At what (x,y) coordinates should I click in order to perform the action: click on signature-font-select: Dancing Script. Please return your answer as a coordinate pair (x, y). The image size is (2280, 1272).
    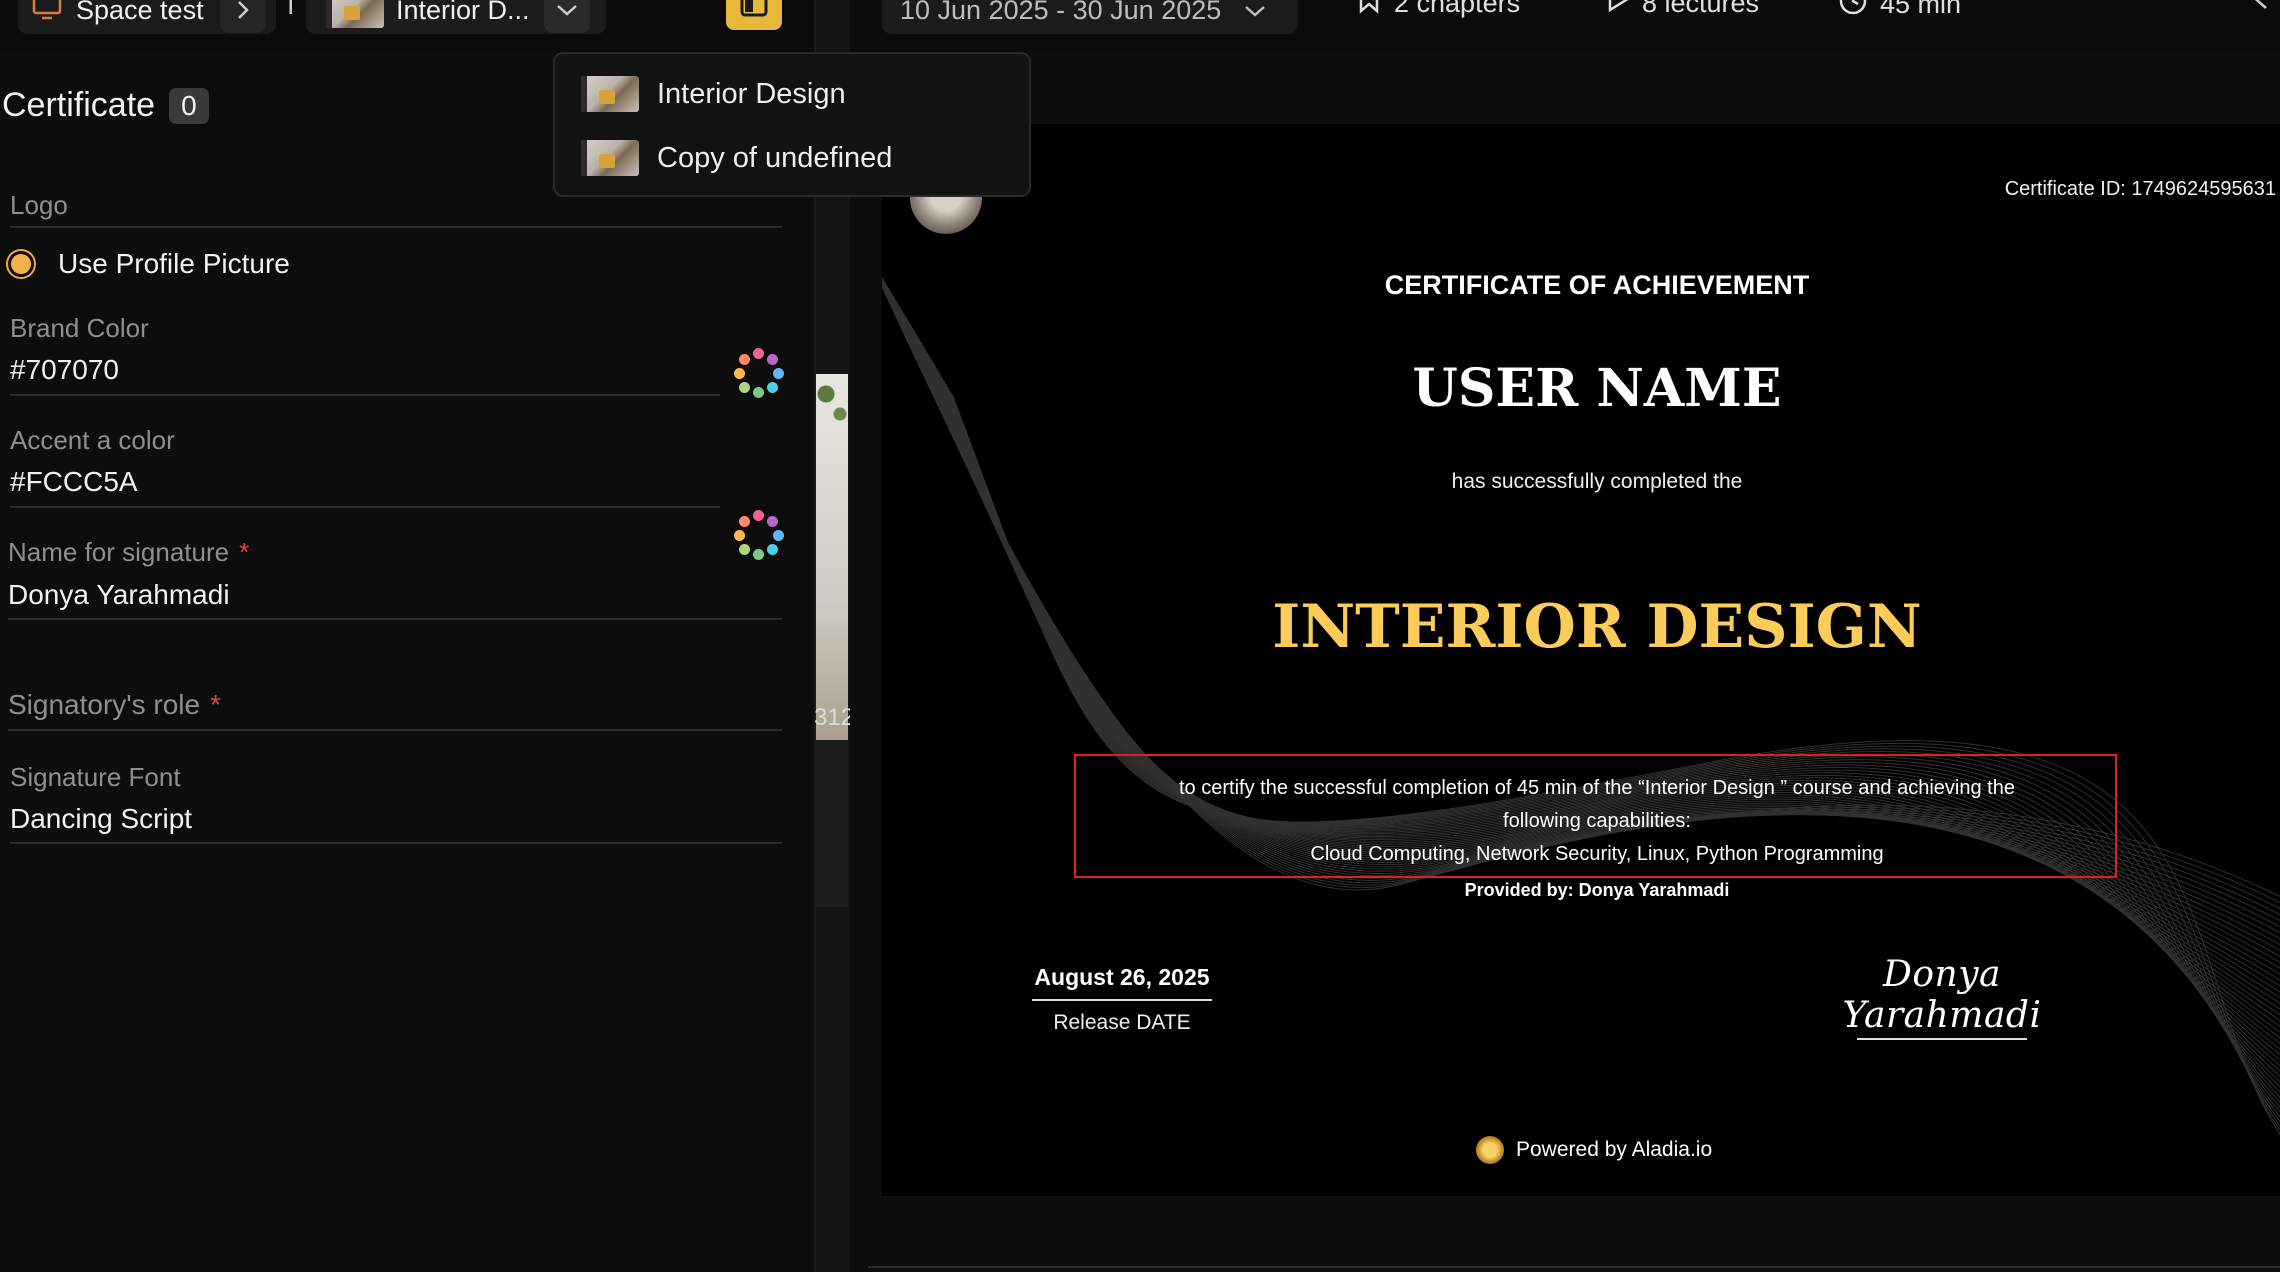
    Looking at the image, I should click on (101, 819).